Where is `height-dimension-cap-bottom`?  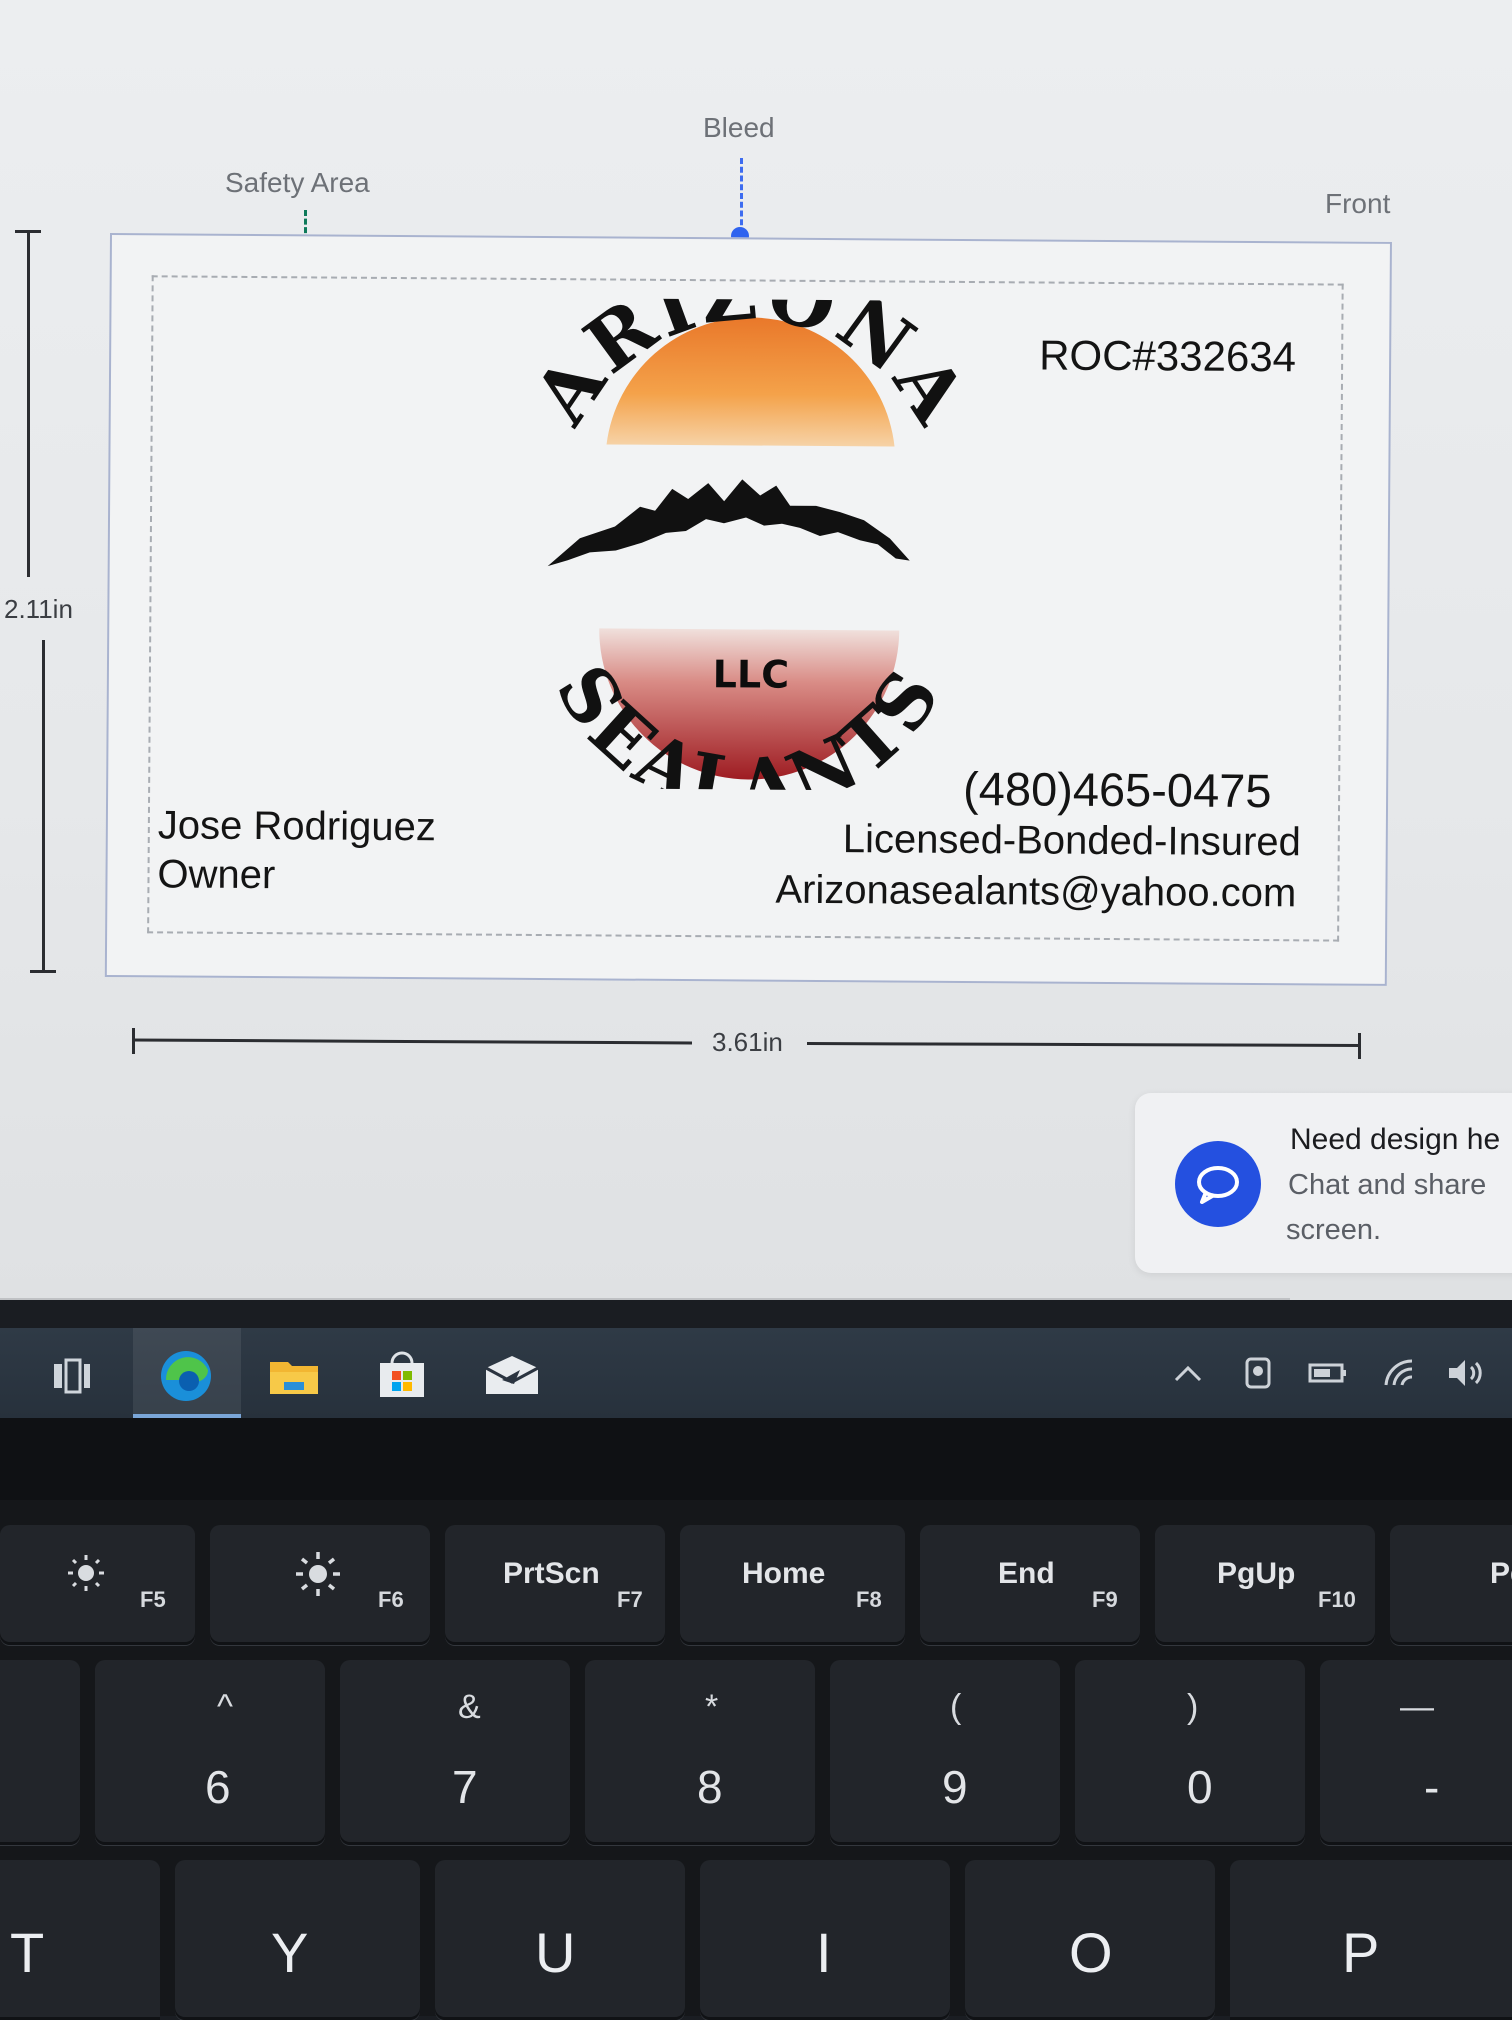
height-dimension-cap-bottom is located at coordinates (43, 971).